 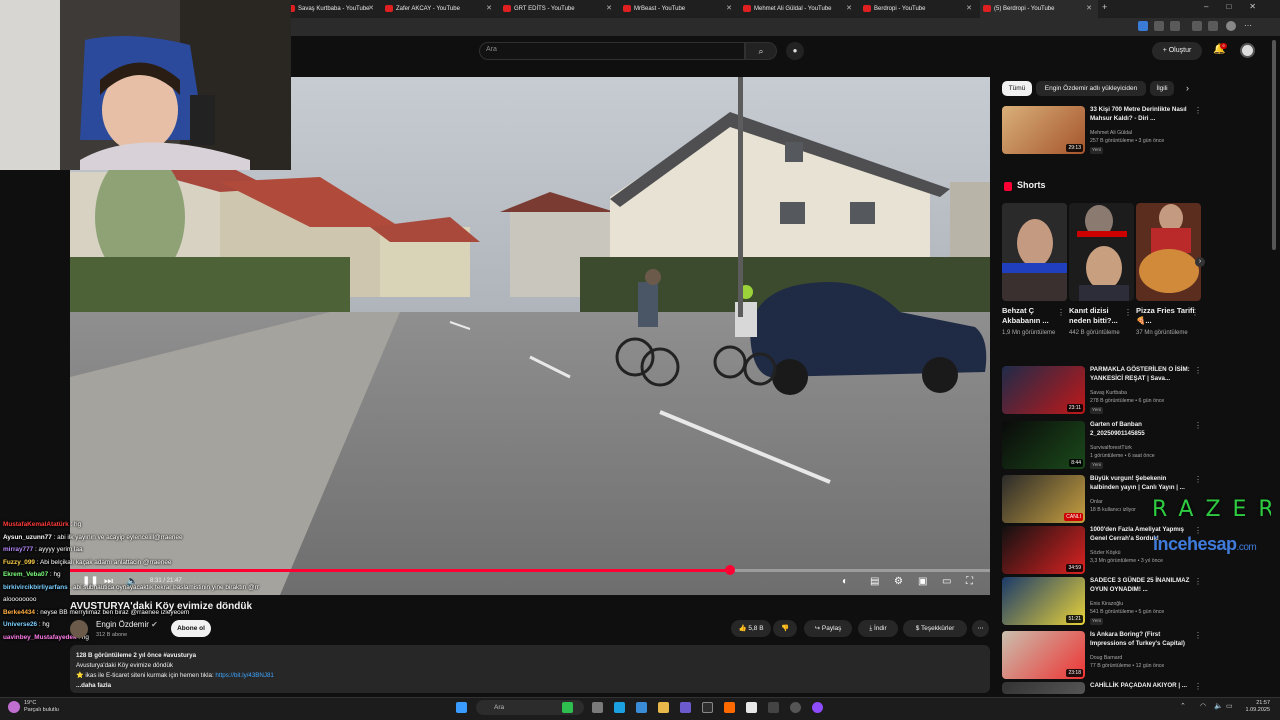 I want to click on browser-tab: Mehmet Ali Güldal - YouTube ✕, so click(x=799, y=9).